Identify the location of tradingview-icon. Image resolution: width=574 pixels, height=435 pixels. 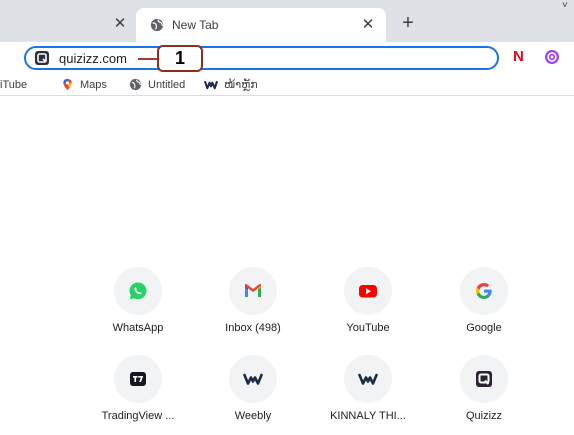
(138, 379).